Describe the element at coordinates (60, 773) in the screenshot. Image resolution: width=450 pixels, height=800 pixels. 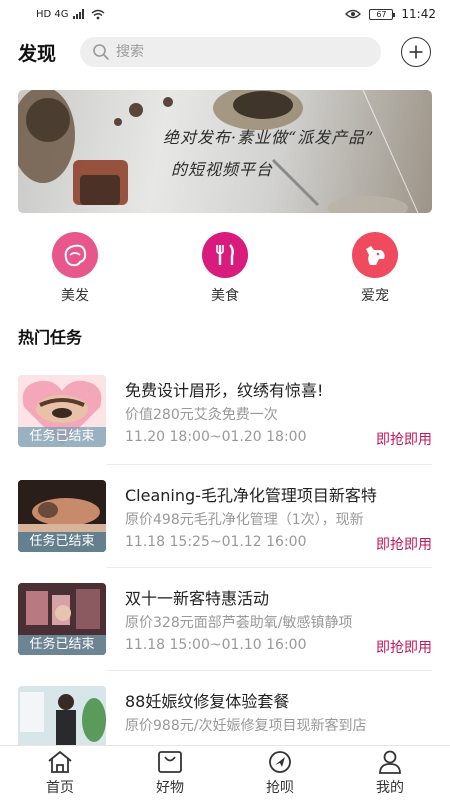
I see `nav-home: 首页` at that location.